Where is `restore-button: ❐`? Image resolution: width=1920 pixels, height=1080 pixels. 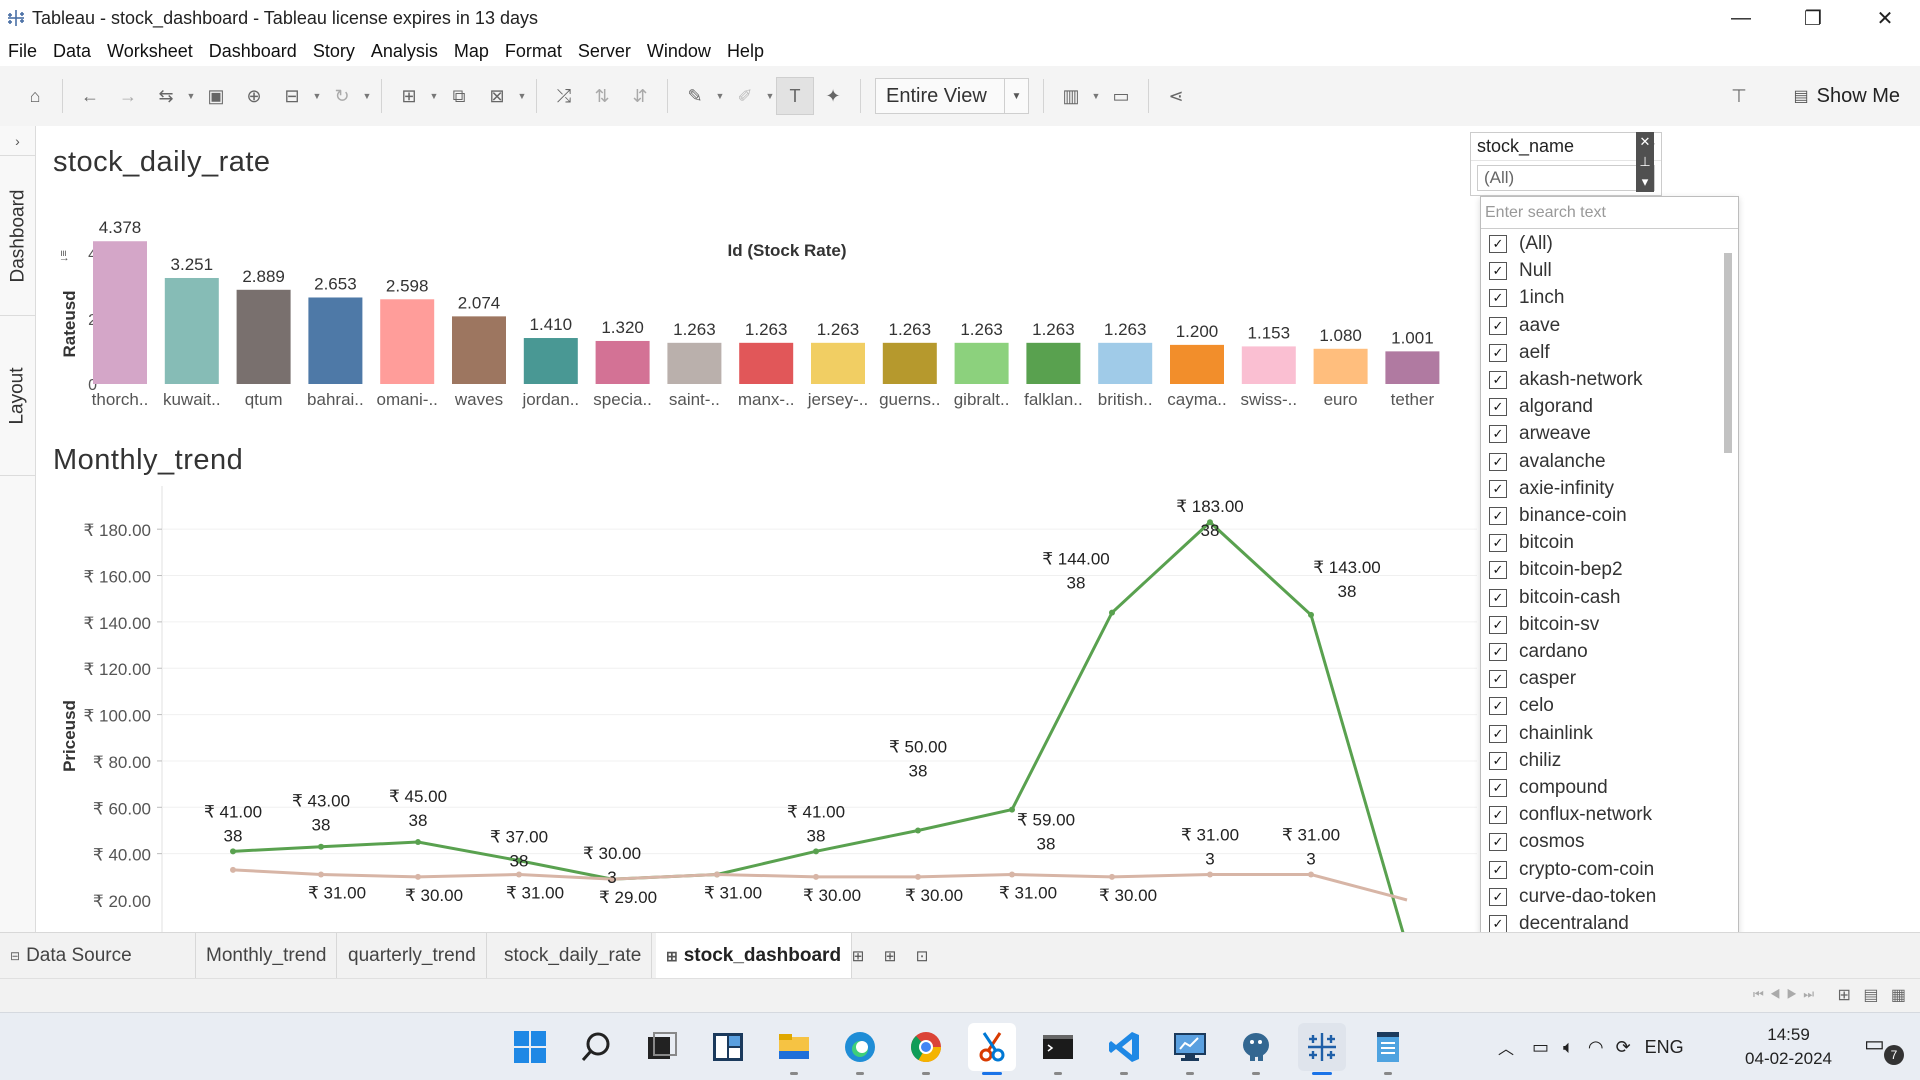
restore-button: ❐ is located at coordinates (1813, 18).